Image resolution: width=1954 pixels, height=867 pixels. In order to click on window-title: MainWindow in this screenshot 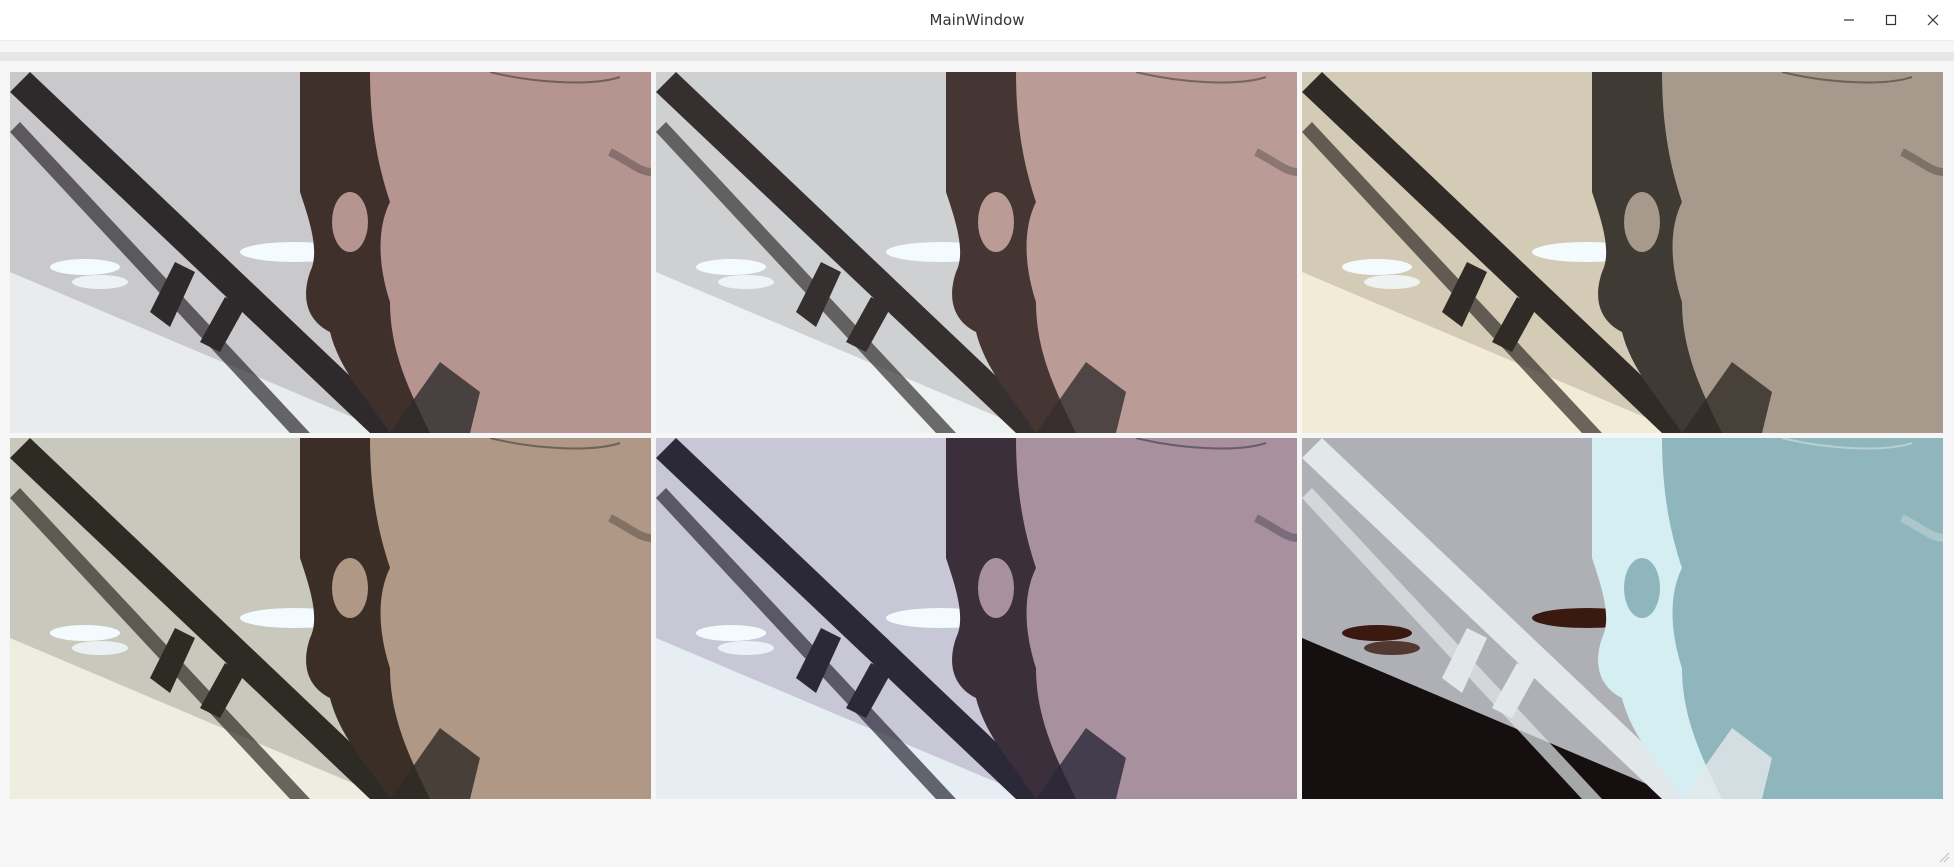, I will do `click(977, 20)`.